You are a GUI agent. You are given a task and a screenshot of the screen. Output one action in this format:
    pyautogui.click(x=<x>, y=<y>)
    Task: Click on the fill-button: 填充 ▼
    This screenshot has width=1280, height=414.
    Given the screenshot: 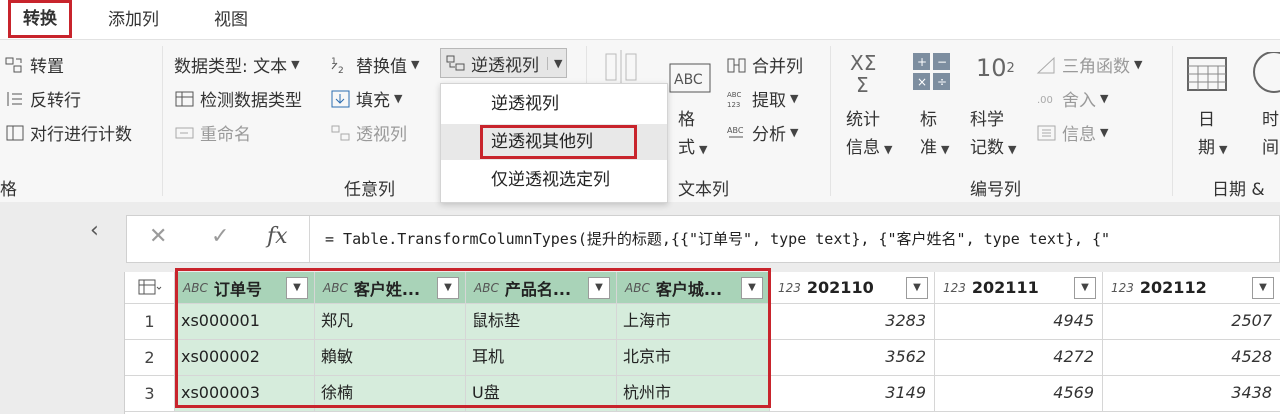 What is the action you would take?
    pyautogui.click(x=366, y=98)
    